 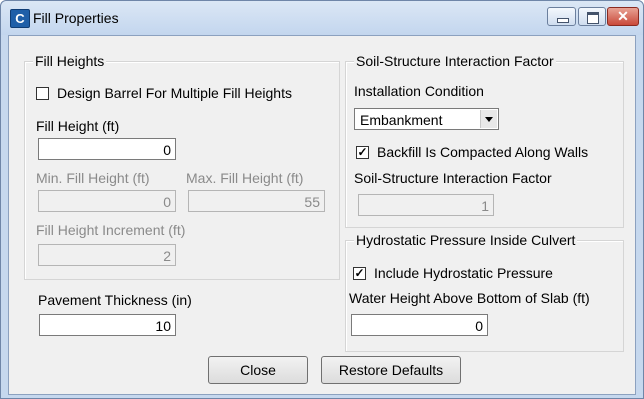 I want to click on backfill-compacted-label: Backfill Is Compacted Along Walls, so click(x=483, y=152).